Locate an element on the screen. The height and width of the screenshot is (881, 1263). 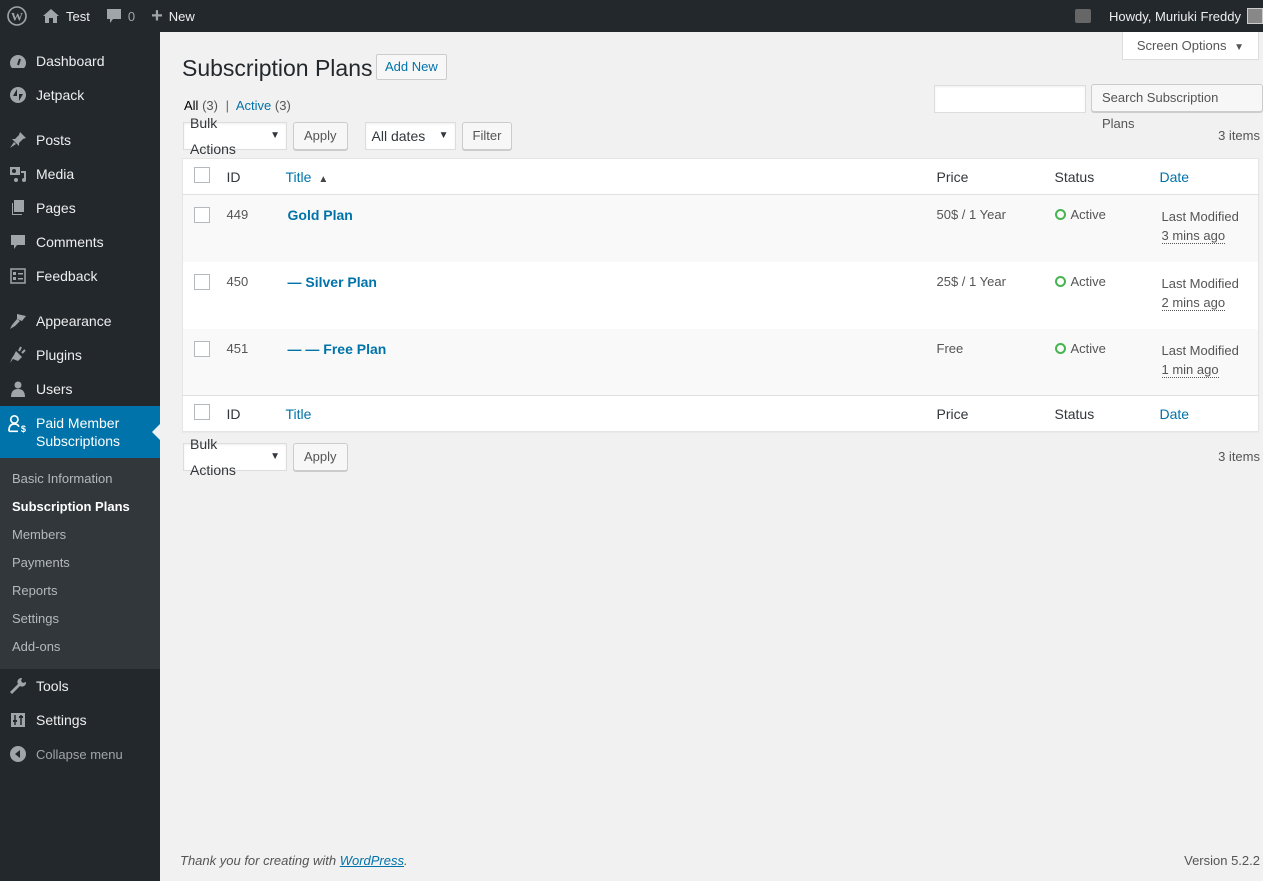
apply-button-bottom: Apply is located at coordinates (320, 457).